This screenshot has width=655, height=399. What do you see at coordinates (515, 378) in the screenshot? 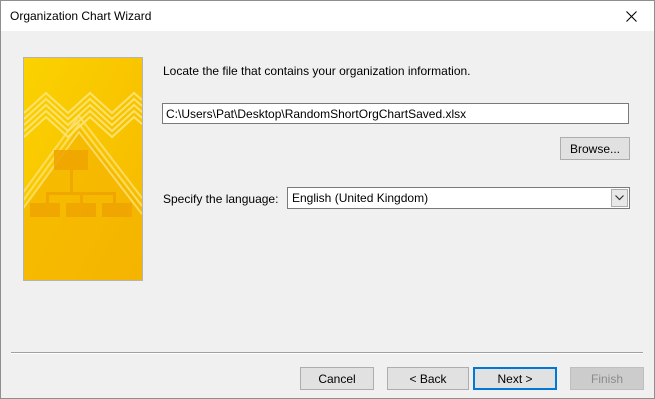
I see `next-button: Next >` at bounding box center [515, 378].